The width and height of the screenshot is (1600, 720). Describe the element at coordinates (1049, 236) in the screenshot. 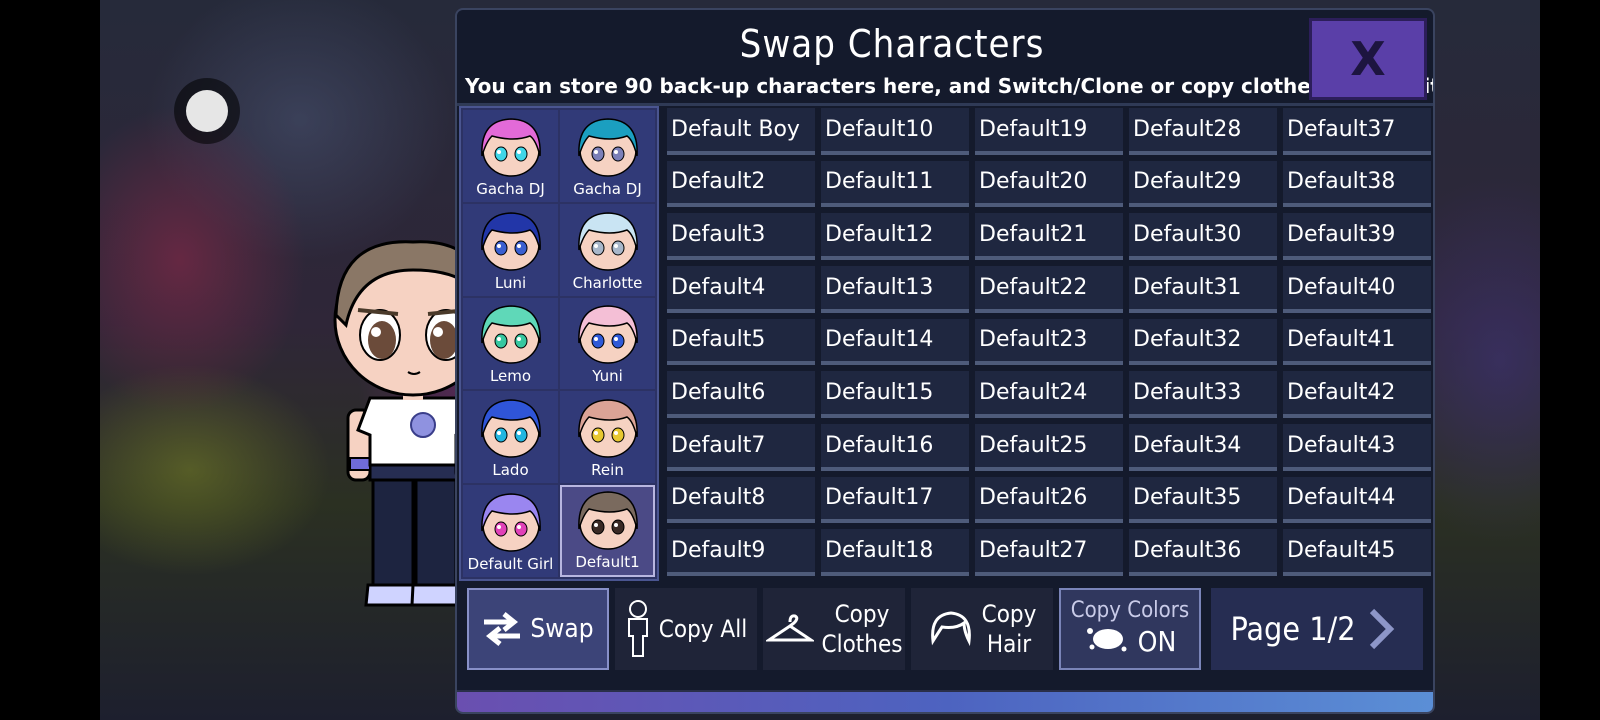

I see `default-character-slot: Default21` at that location.